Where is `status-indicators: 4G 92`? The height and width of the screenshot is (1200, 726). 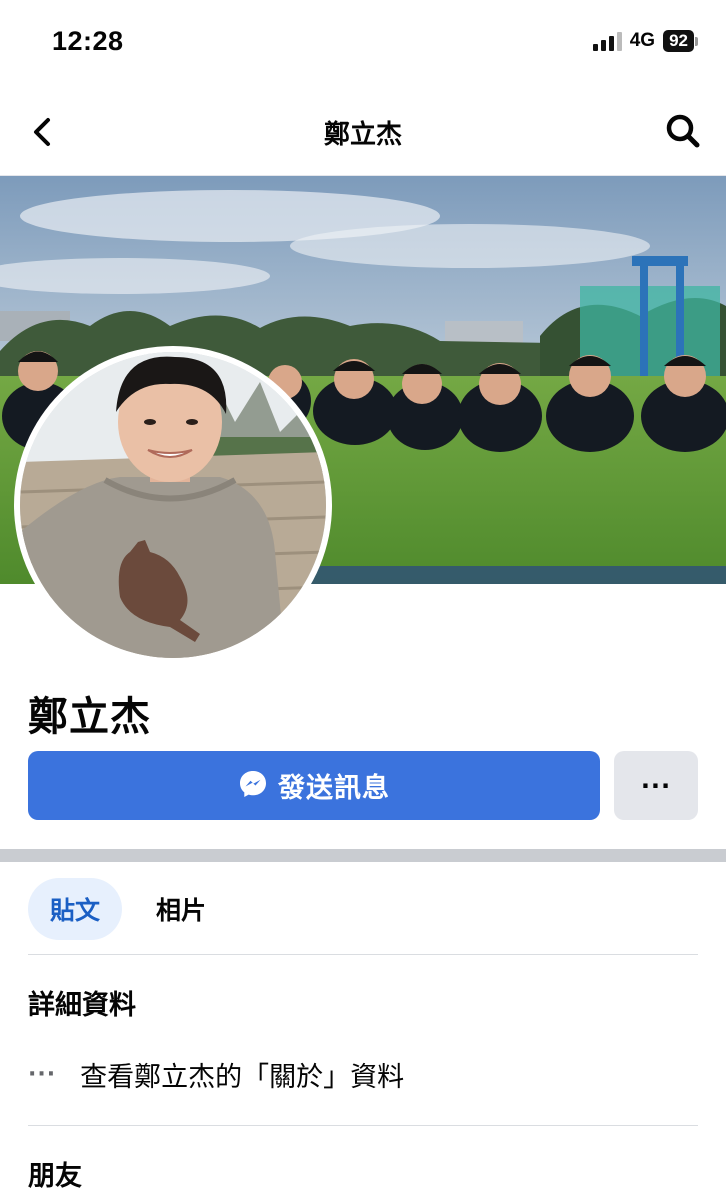
status-indicators: 4G 92 is located at coordinates (645, 41).